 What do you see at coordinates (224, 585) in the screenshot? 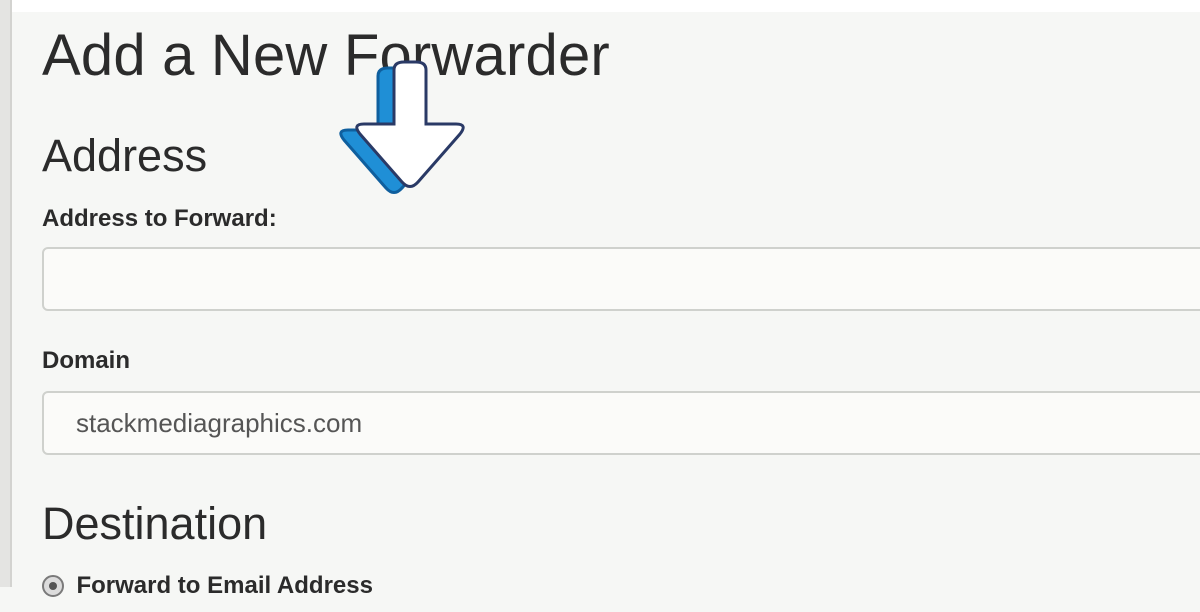
I see `forward-to-email-label: Forward to Email Address` at bounding box center [224, 585].